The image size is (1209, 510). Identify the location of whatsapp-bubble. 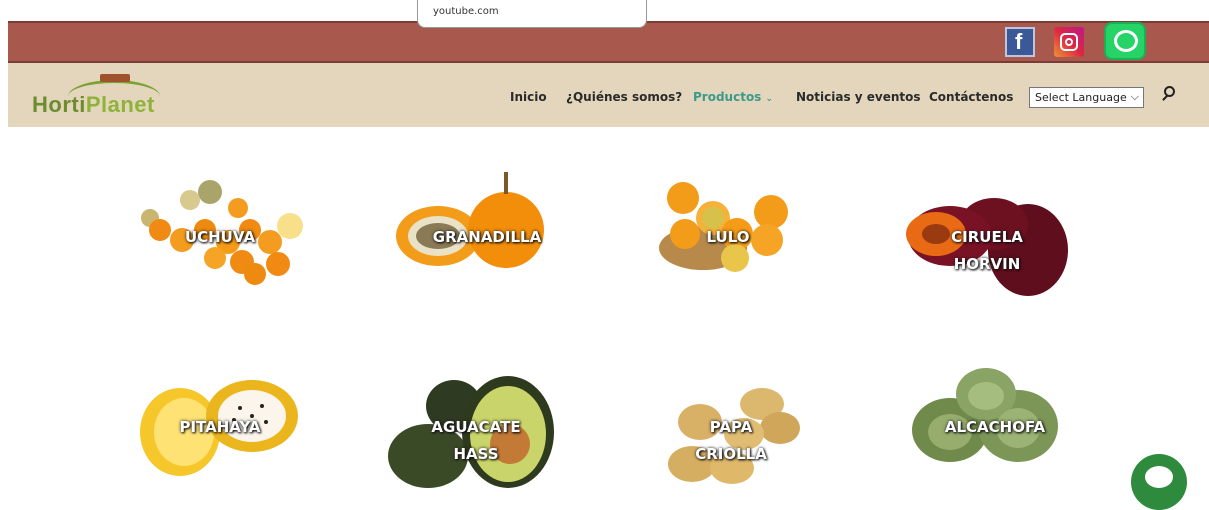
(1126, 41).